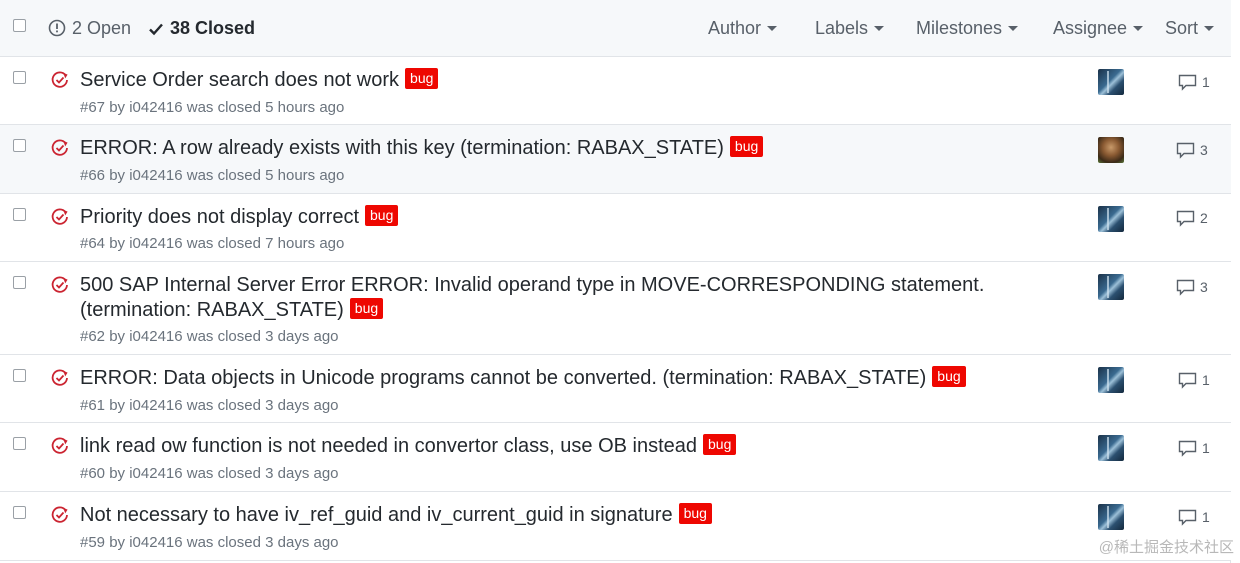 This screenshot has width=1240, height=563. Describe the element at coordinates (735, 28) in the screenshot. I see `author-filter-label: Author` at that location.